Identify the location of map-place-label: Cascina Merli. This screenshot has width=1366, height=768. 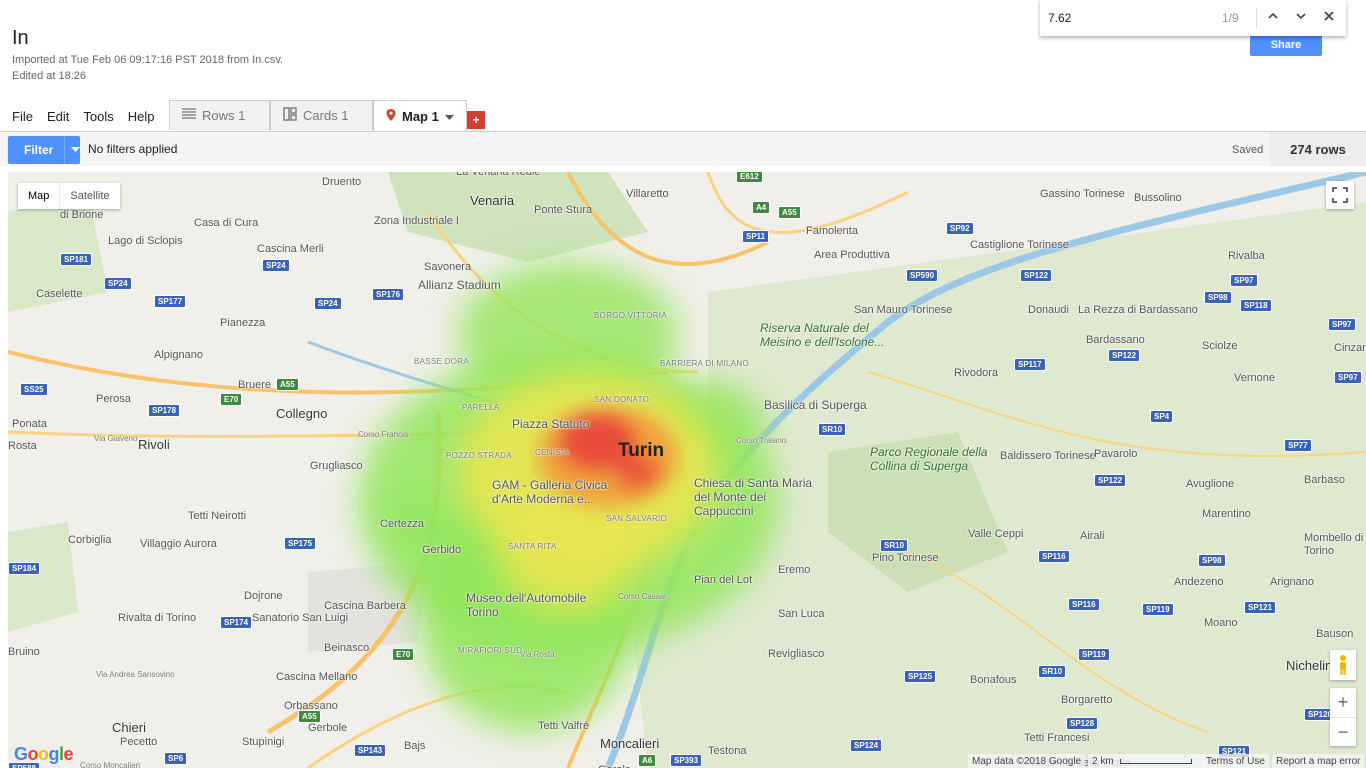
(290, 249).